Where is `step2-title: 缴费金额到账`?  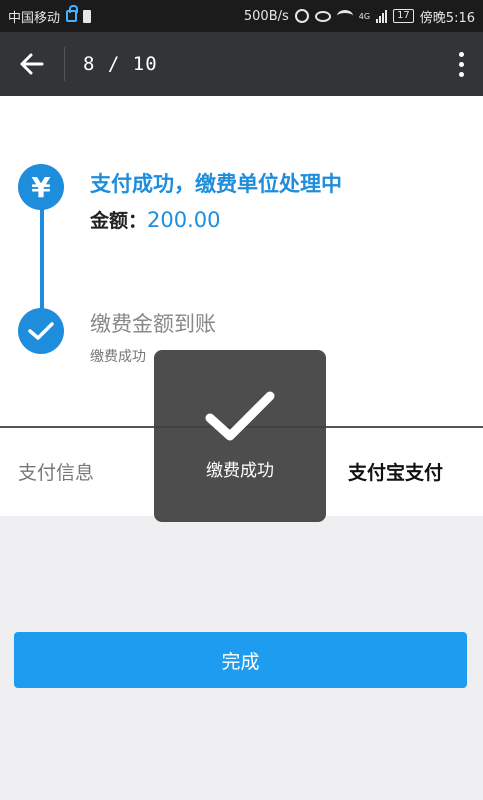
step2-title: 缴费金额到账 is located at coordinates (153, 324).